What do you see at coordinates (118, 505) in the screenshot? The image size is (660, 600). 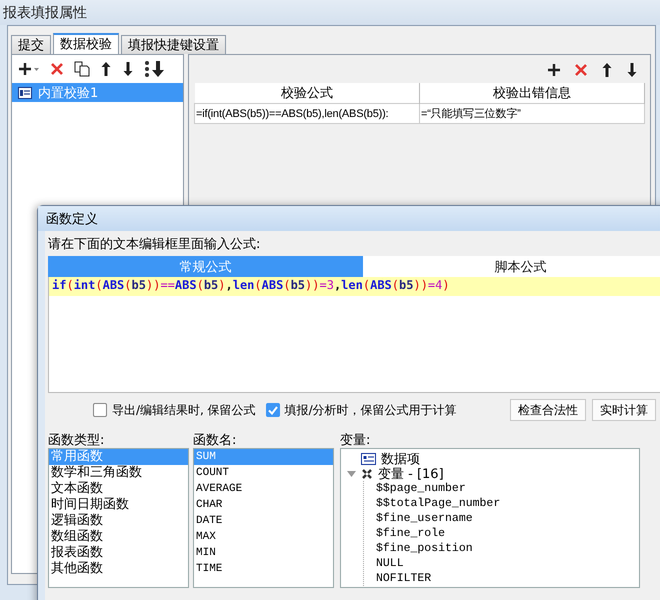 I see `list-item: 时间日期函数` at bounding box center [118, 505].